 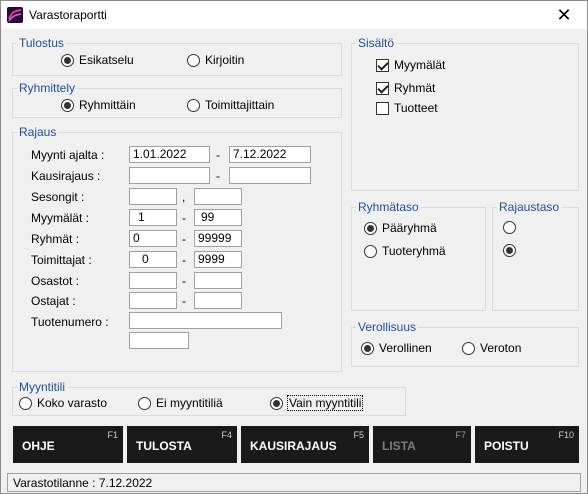 I want to click on status-text: Varastotilanne : 7.12.2022, so click(x=83, y=483).